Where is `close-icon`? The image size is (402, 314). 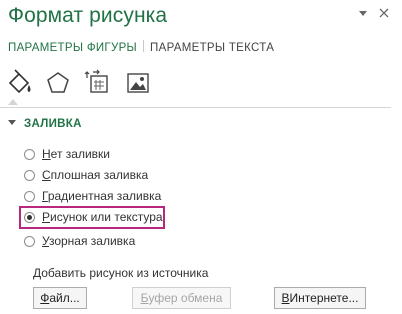
close-icon is located at coordinates (384, 14).